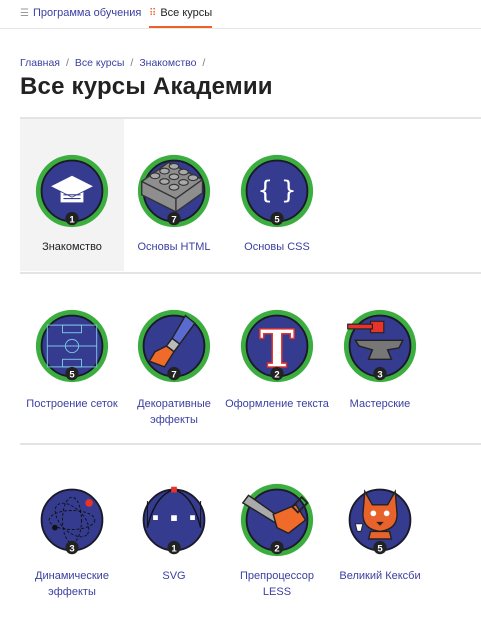  I want to click on course-card: 1 Знакомство, so click(72, 195).